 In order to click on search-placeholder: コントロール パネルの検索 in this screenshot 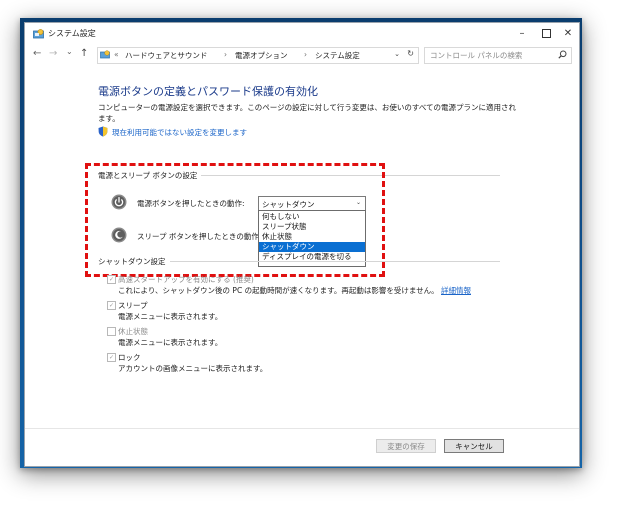, I will do `click(476, 55)`.